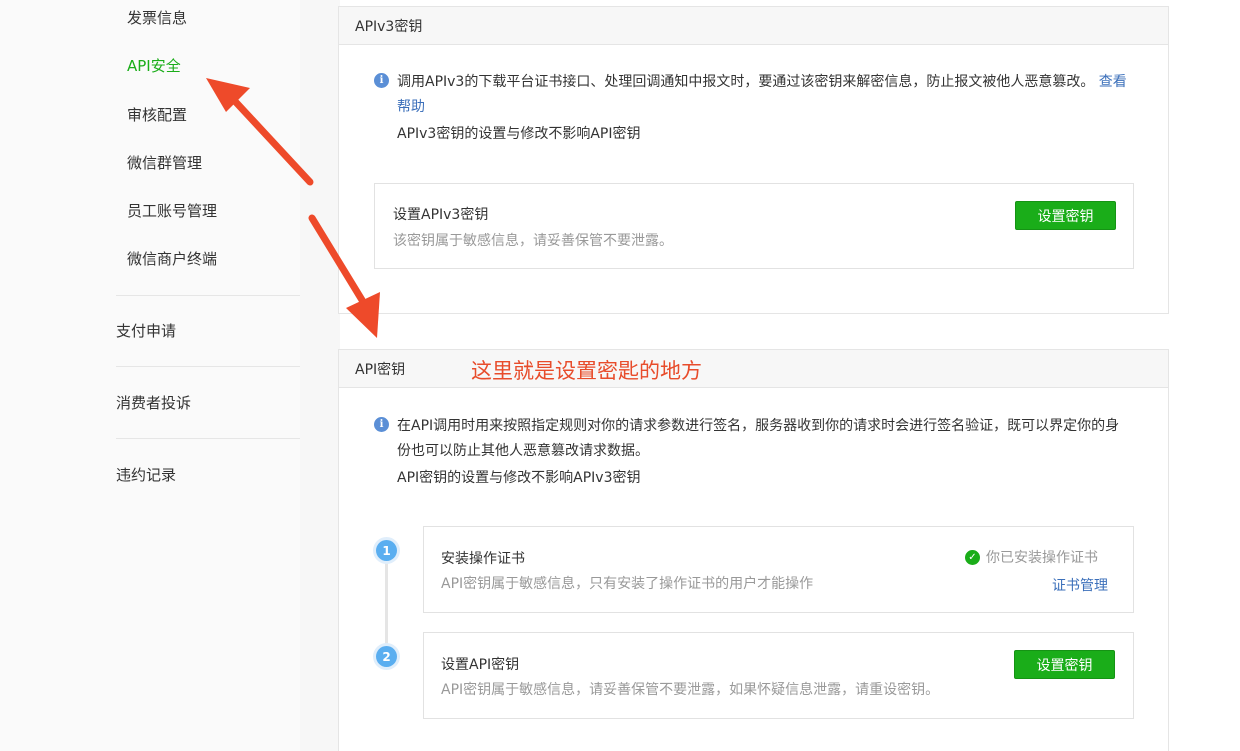 The image size is (1240, 751). What do you see at coordinates (293, 208) in the screenshot?
I see `annotation-arrows` at bounding box center [293, 208].